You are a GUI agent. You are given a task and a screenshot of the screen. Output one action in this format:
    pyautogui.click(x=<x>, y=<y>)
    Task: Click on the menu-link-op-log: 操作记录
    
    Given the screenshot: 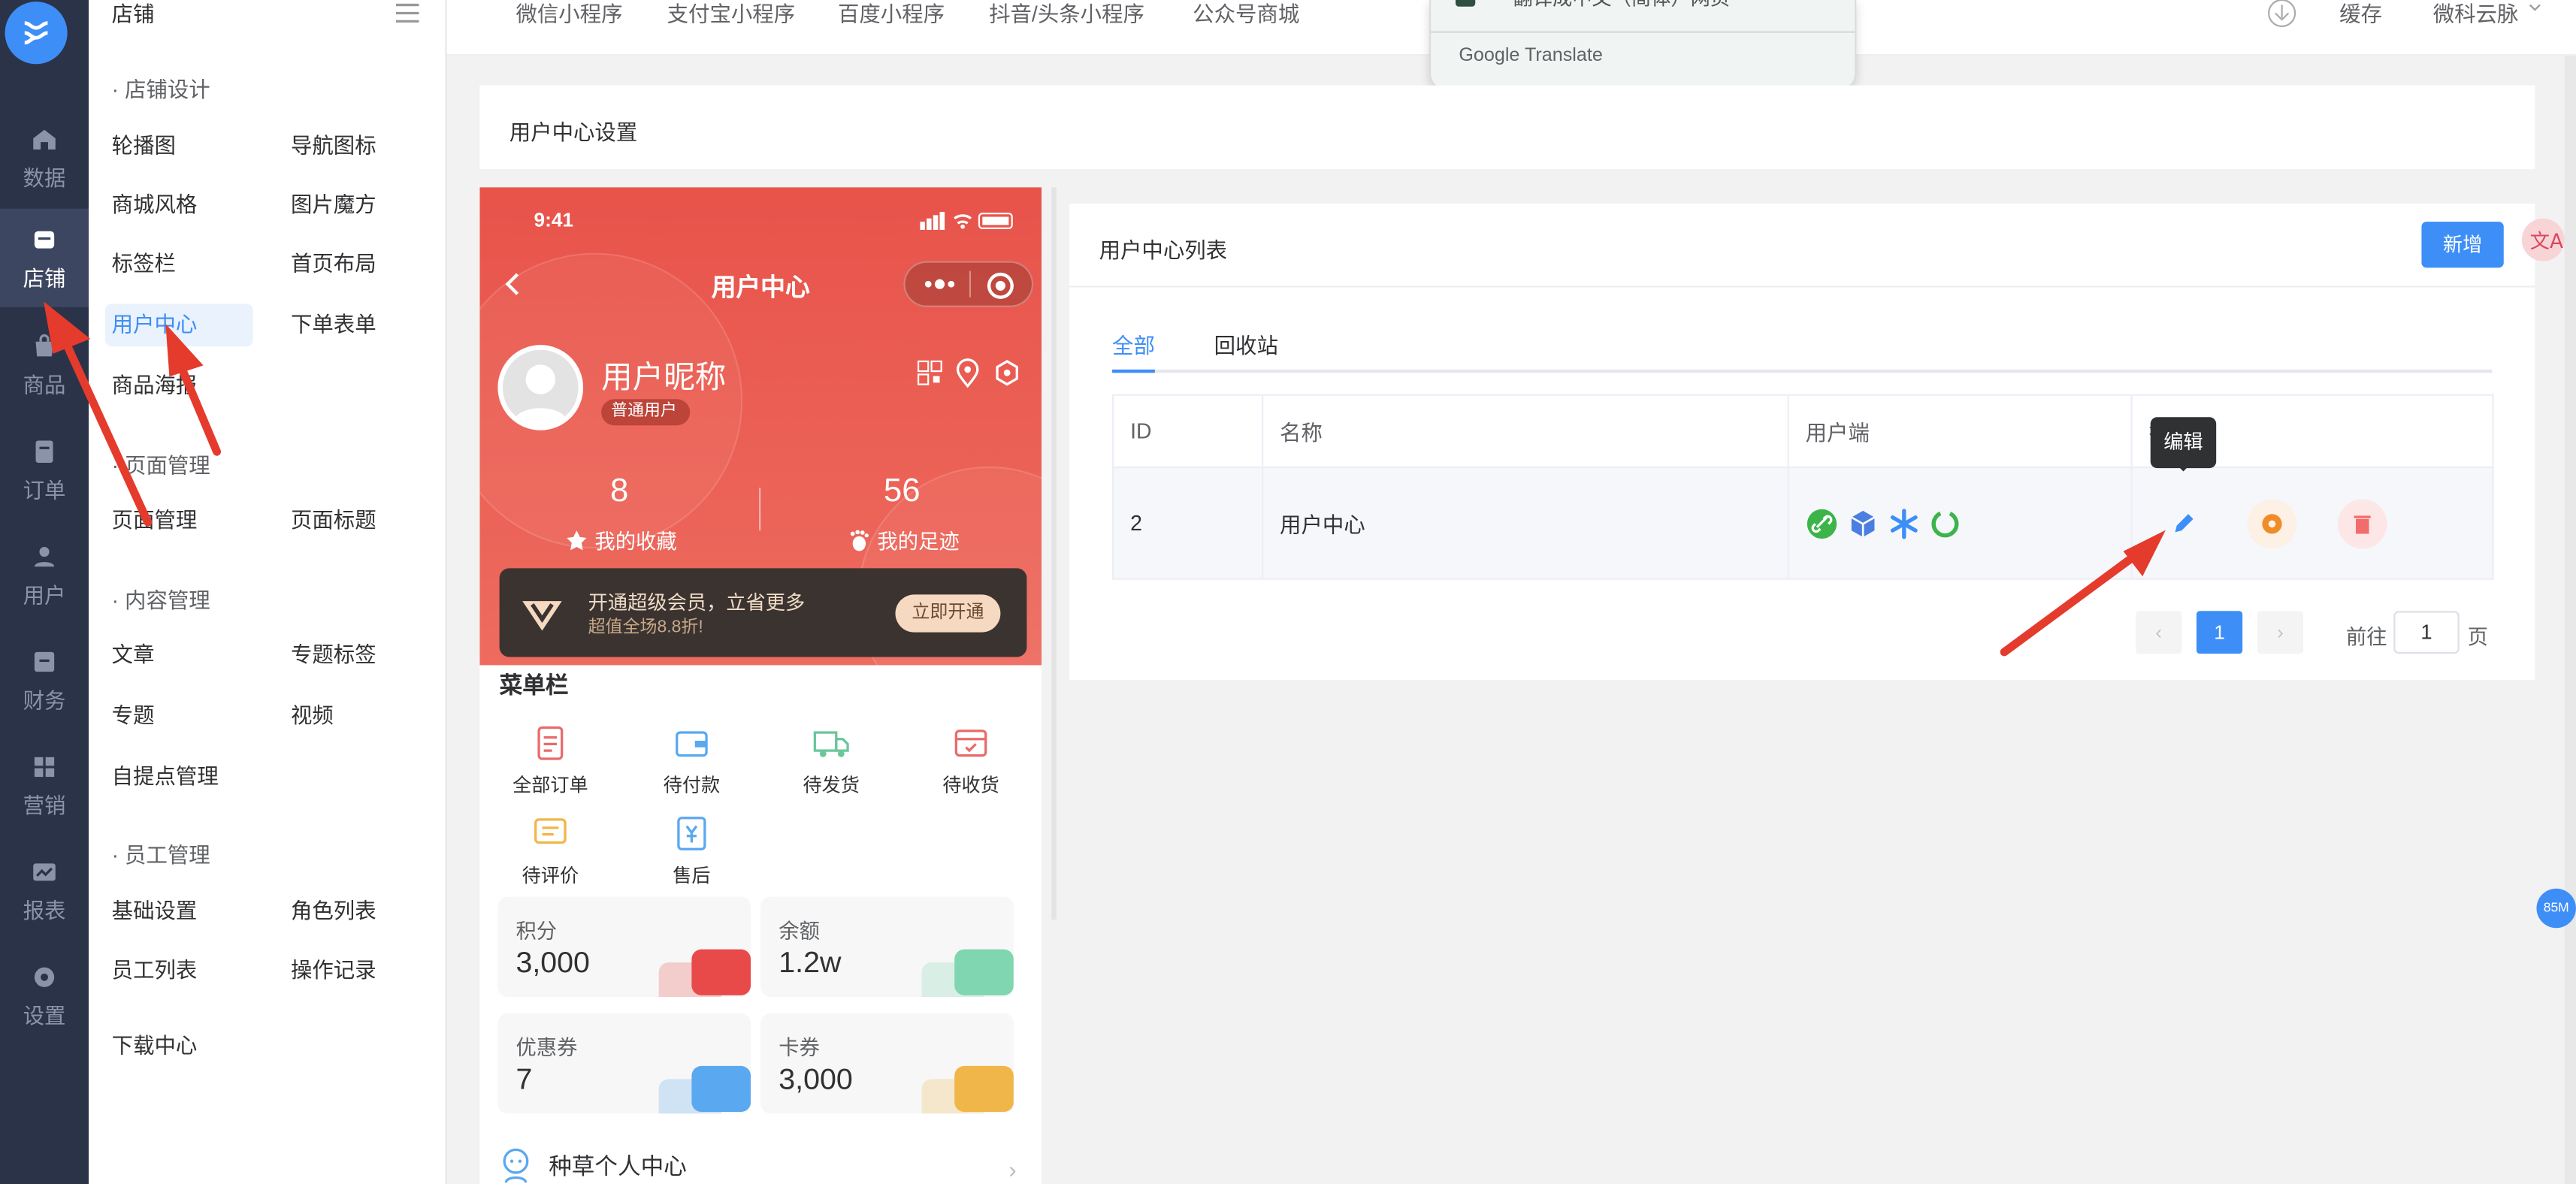 What is the action you would take?
    pyautogui.click(x=333, y=971)
    